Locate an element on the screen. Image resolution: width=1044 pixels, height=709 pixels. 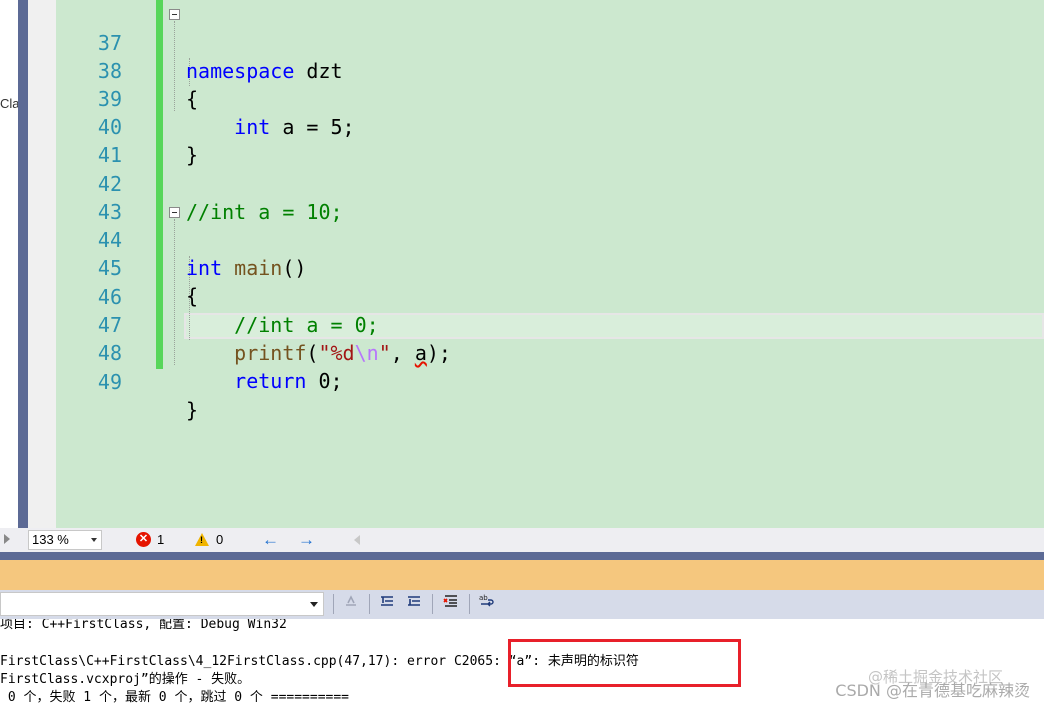
zoom-select: 133 % is located at coordinates (65, 540).